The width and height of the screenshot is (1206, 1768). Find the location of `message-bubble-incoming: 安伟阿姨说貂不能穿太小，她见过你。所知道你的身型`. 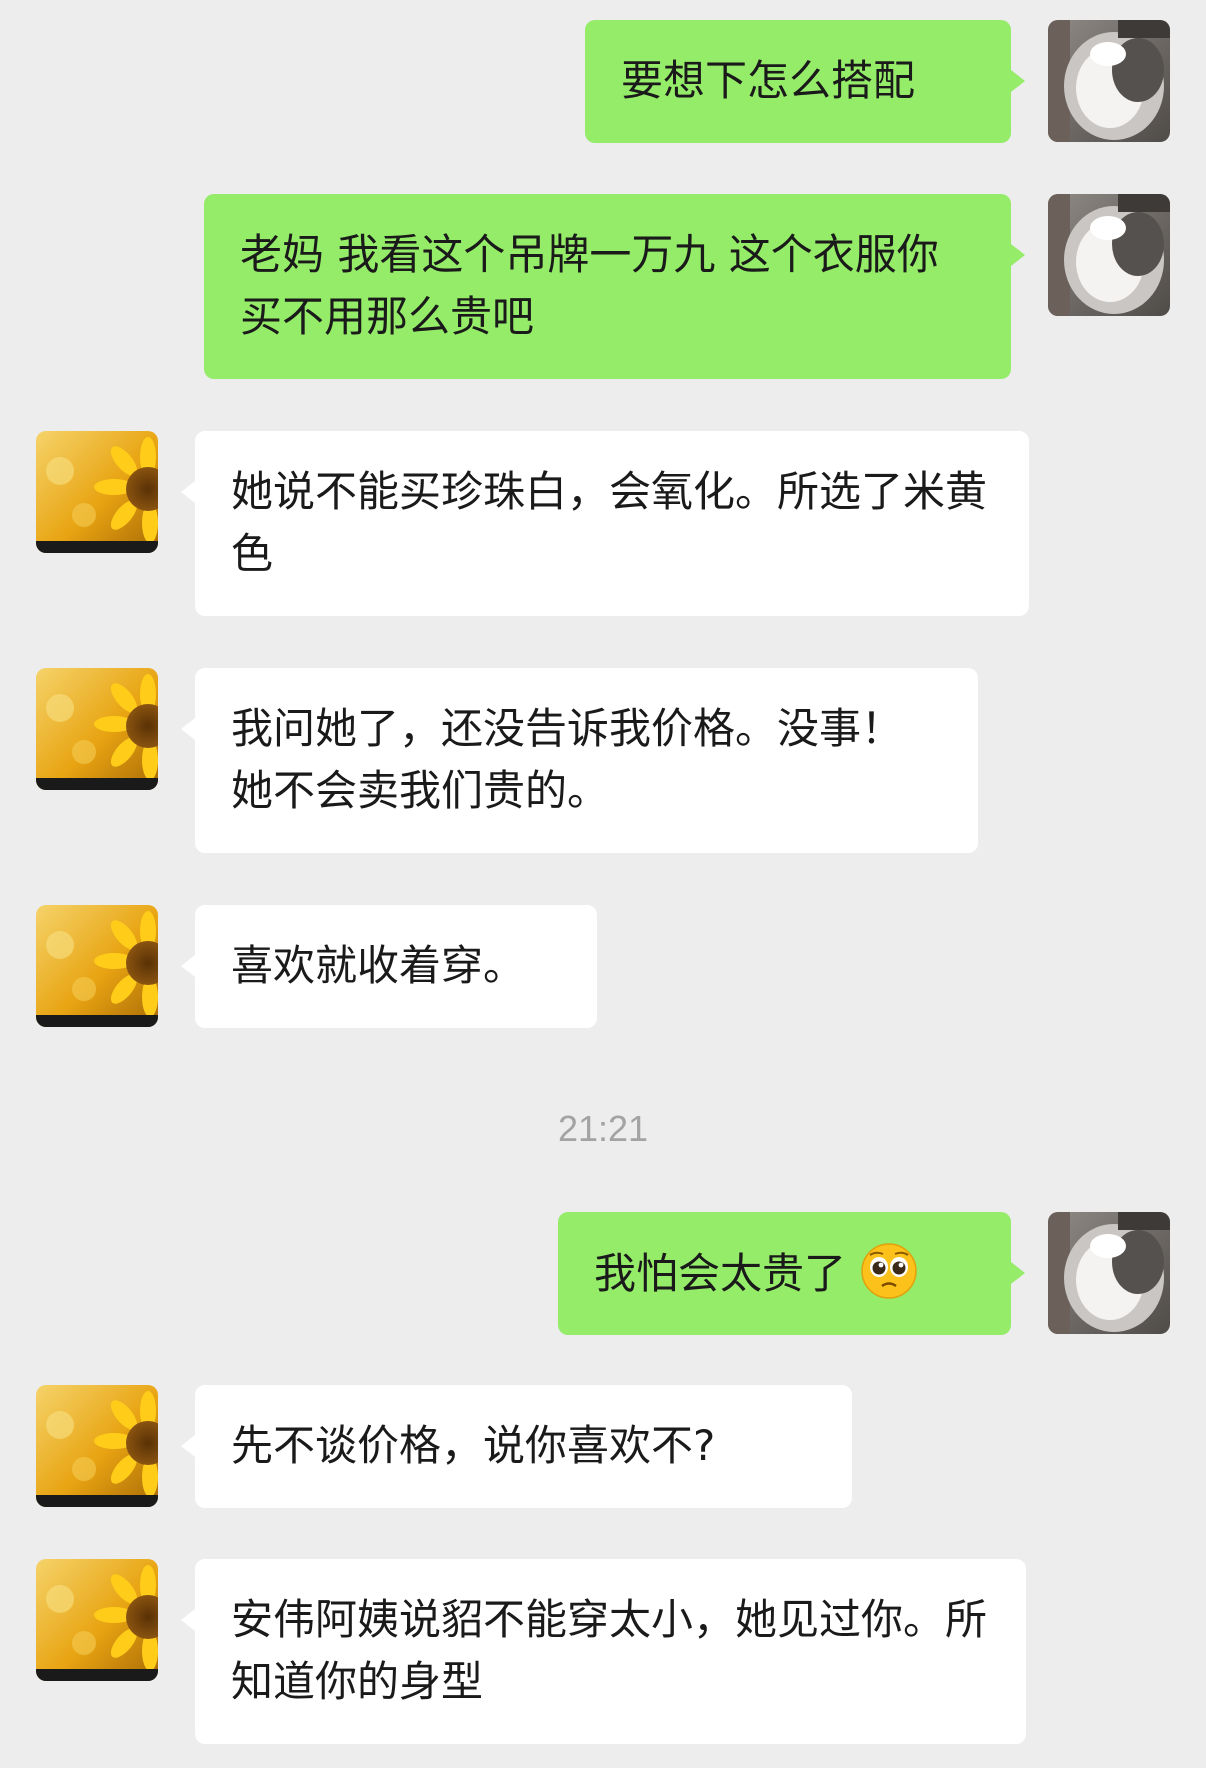

message-bubble-incoming: 安伟阿姨说貂不能穿太小，她见过你。所知道你的身型 is located at coordinates (610, 1651).